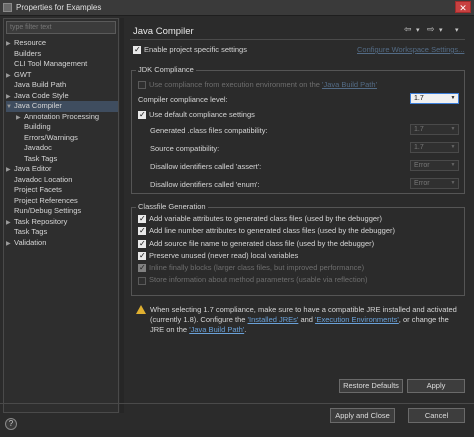 The height and width of the screenshot is (437, 474). What do you see at coordinates (441, 30) in the screenshot?
I see `forward-menu-icon: ▾` at bounding box center [441, 30].